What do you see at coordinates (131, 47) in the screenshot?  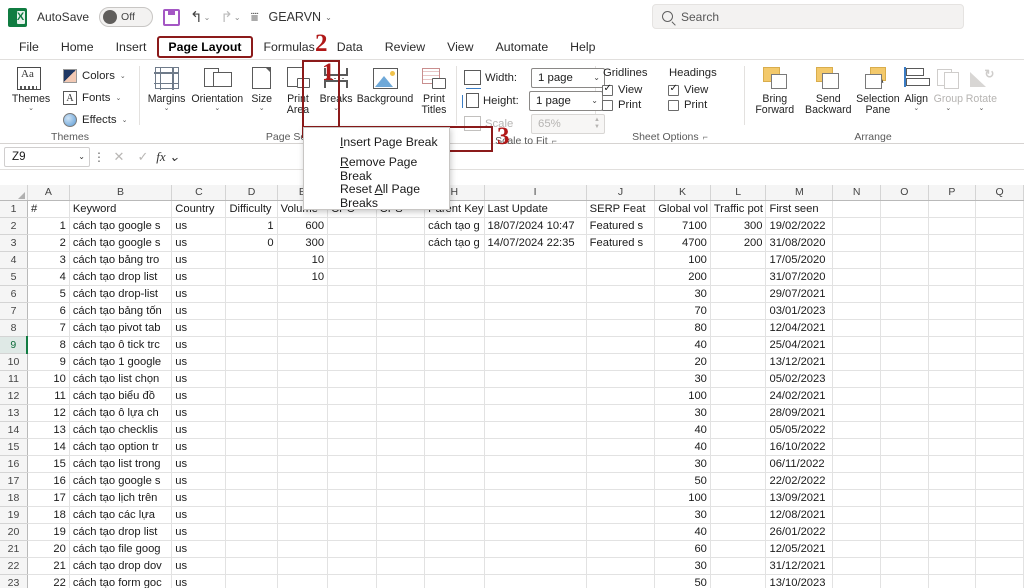 I see `tab-insert: Insert` at bounding box center [131, 47].